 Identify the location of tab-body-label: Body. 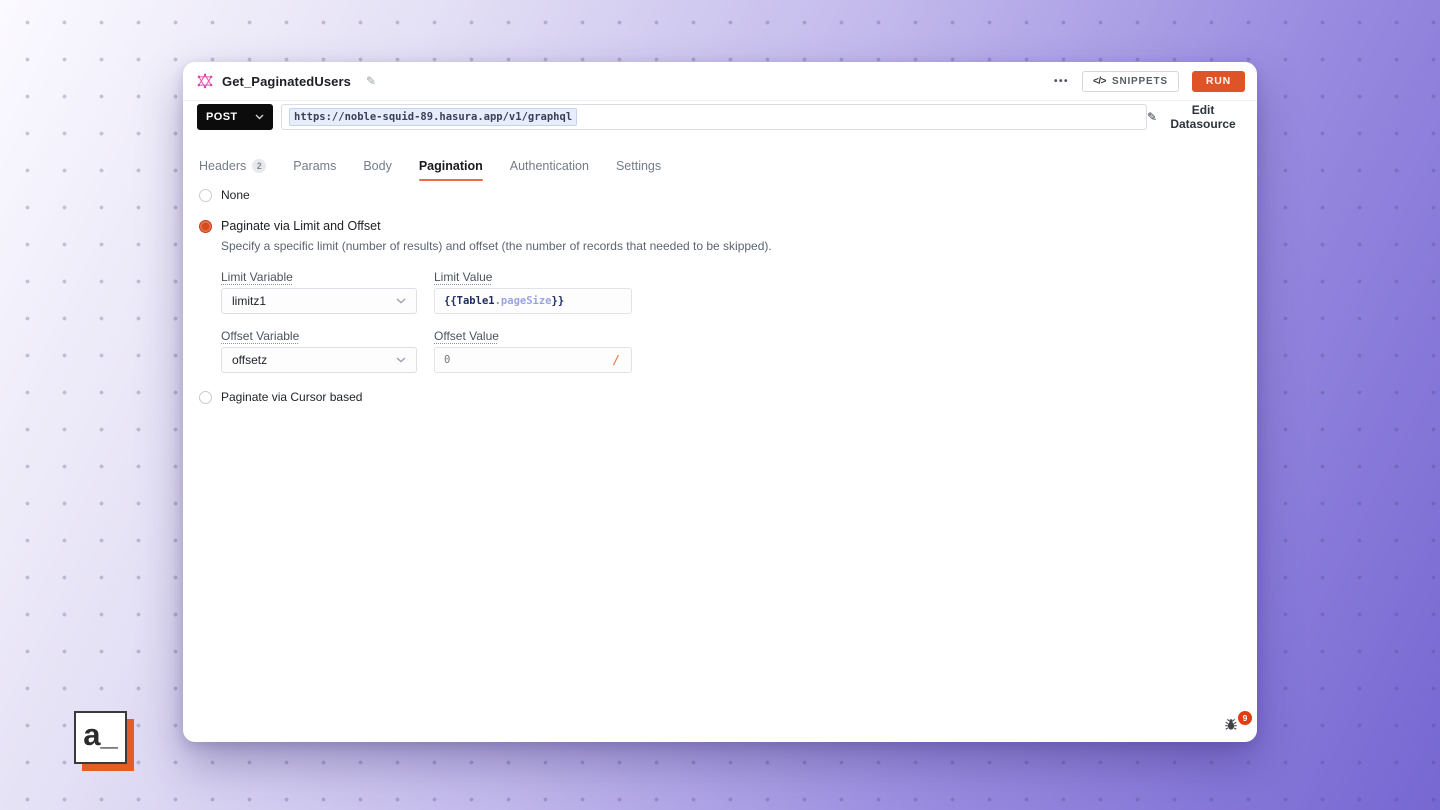
(377, 166).